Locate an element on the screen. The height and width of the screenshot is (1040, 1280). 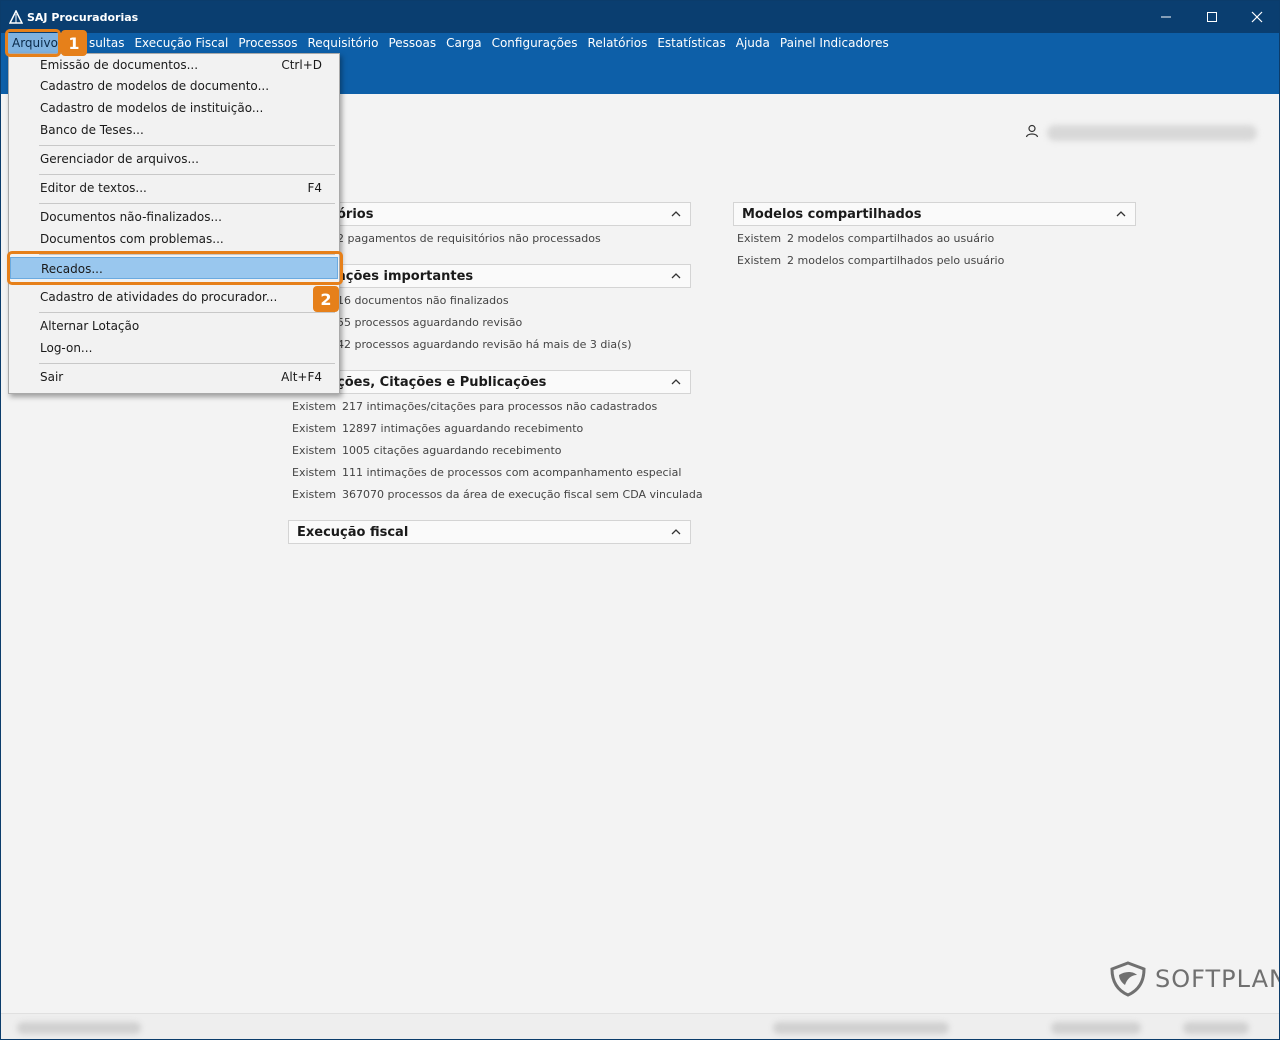
maximize-button is located at coordinates (1212, 17).